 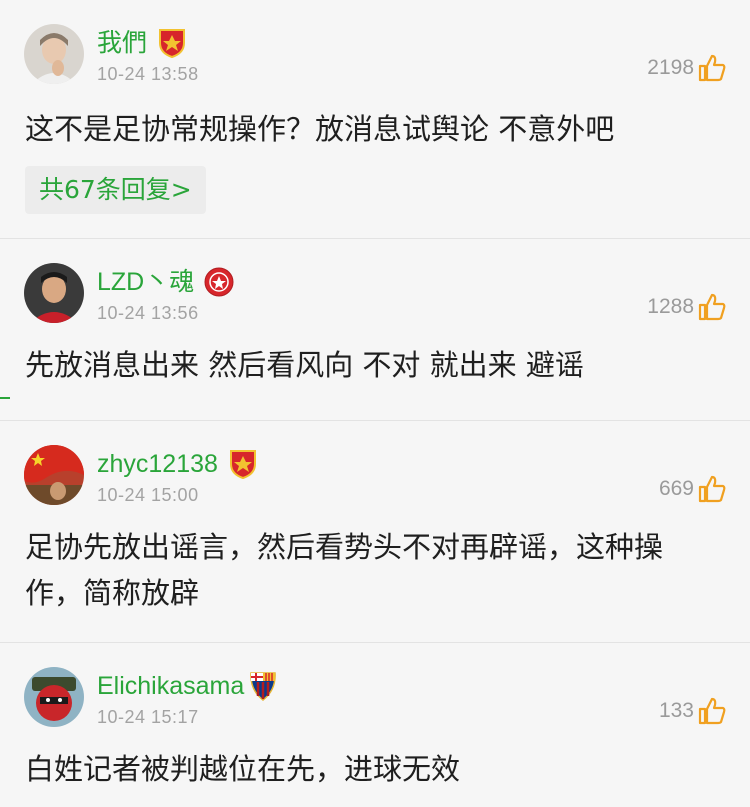 What do you see at coordinates (670, 67) in the screenshot?
I see `like-count: 2198` at bounding box center [670, 67].